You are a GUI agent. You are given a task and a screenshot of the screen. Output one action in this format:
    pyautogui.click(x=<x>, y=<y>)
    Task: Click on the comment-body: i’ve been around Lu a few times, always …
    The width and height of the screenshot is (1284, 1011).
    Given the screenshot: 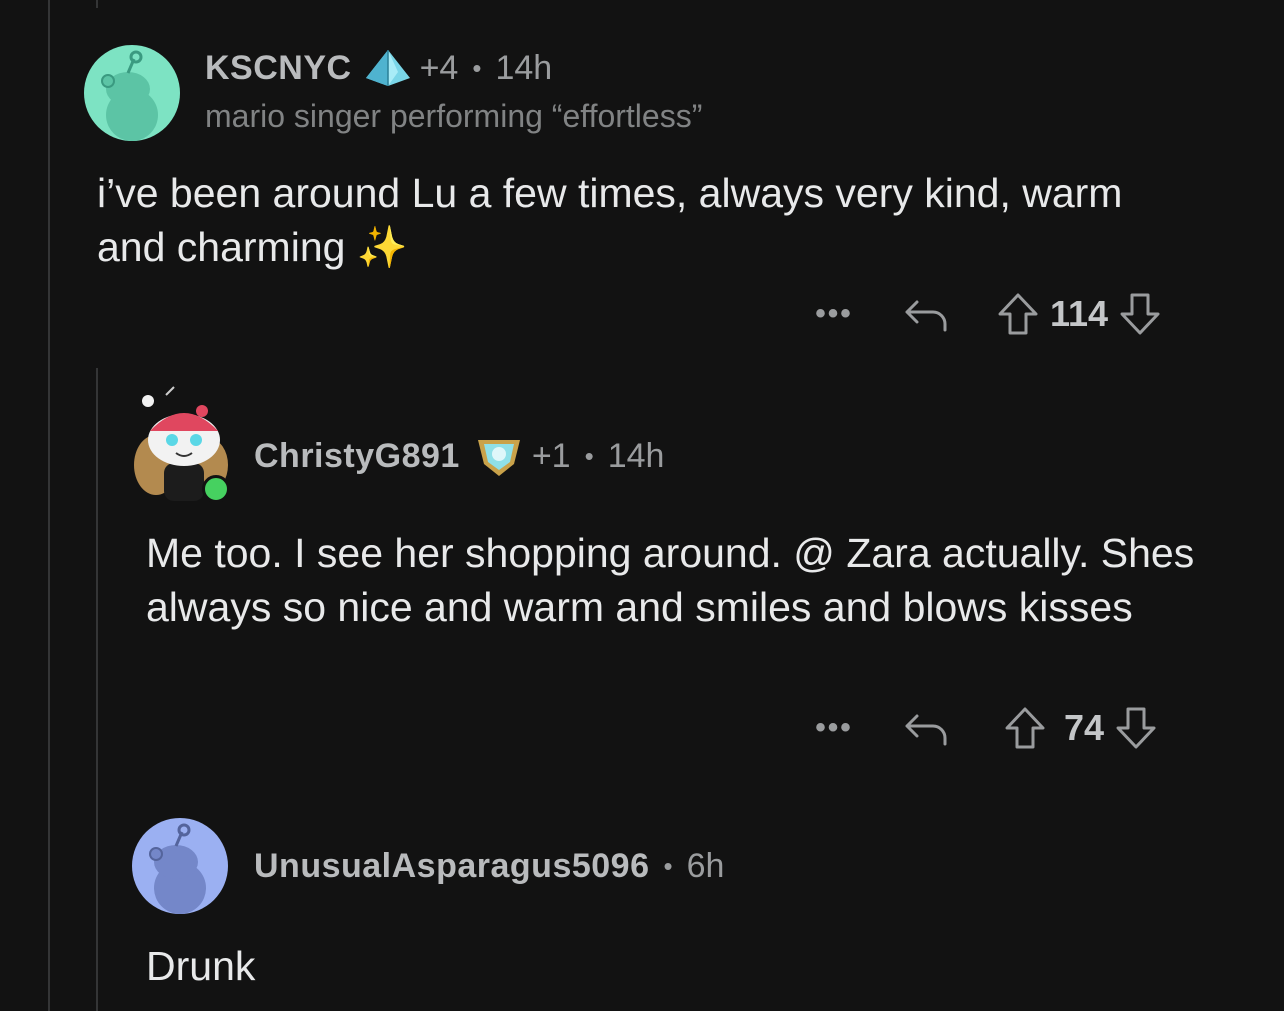 What is the action you would take?
    pyautogui.click(x=610, y=220)
    